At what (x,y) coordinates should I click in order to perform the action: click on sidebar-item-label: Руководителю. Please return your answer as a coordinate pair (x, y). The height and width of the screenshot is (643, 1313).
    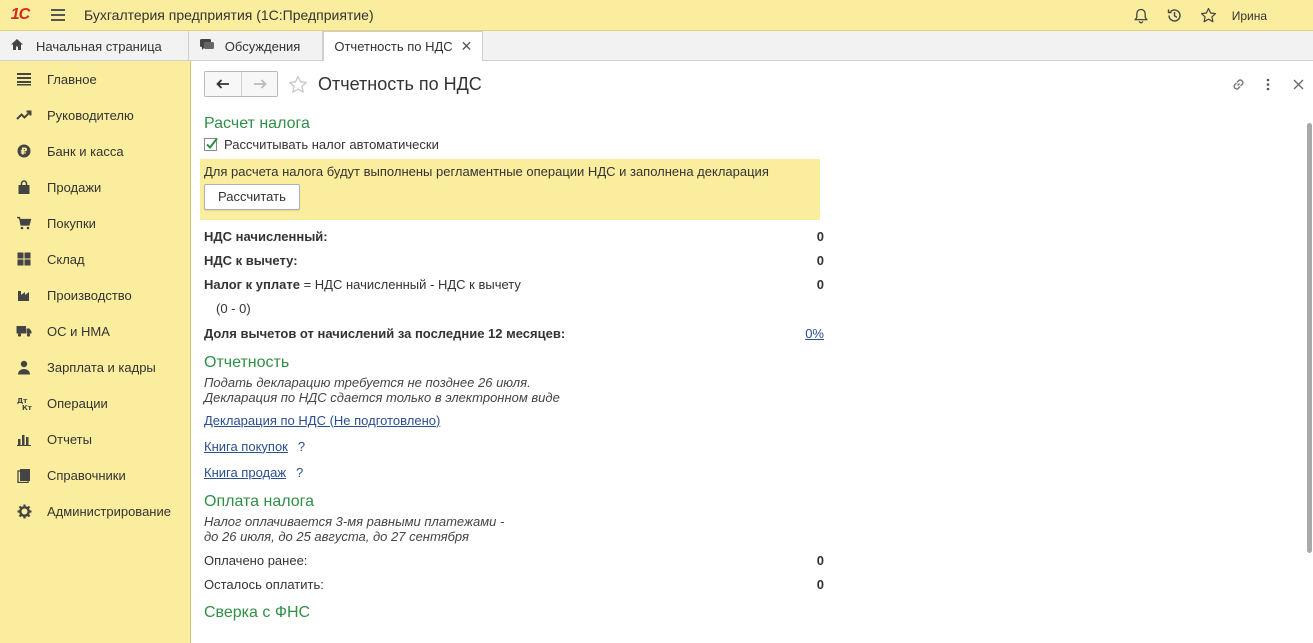
    Looking at the image, I should click on (90, 115).